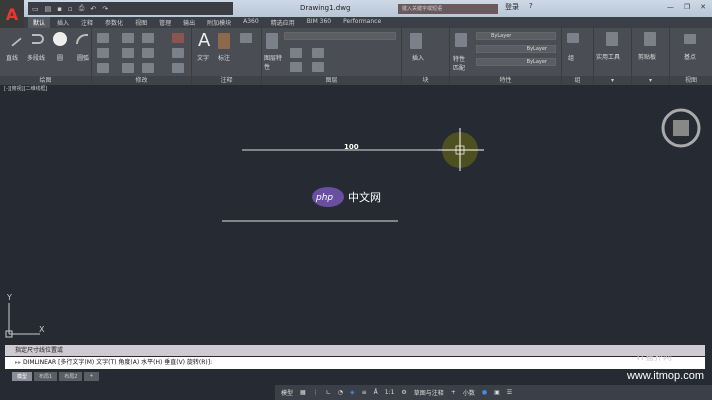  I want to click on units-dropdown: 小数, so click(469, 392).